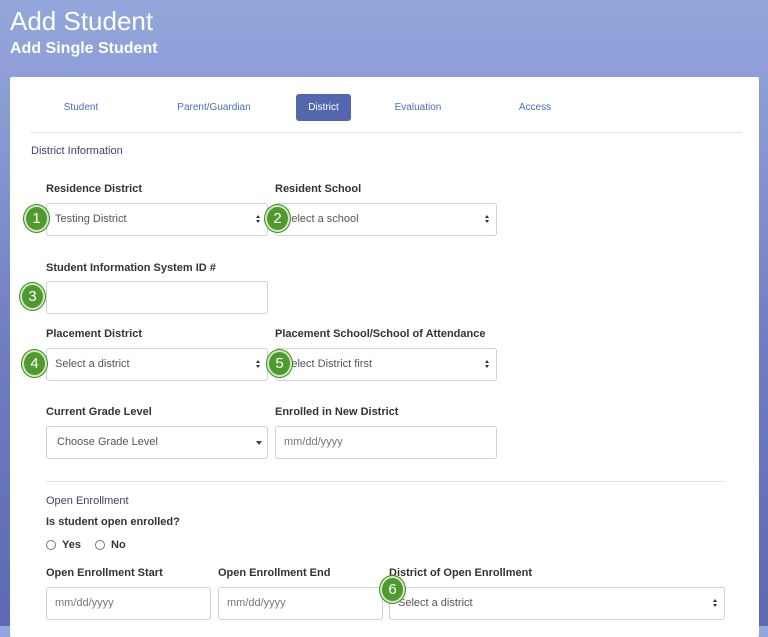 Image resolution: width=768 pixels, height=637 pixels. I want to click on open-enrollment-end-label: Open Enrollment End, so click(274, 573).